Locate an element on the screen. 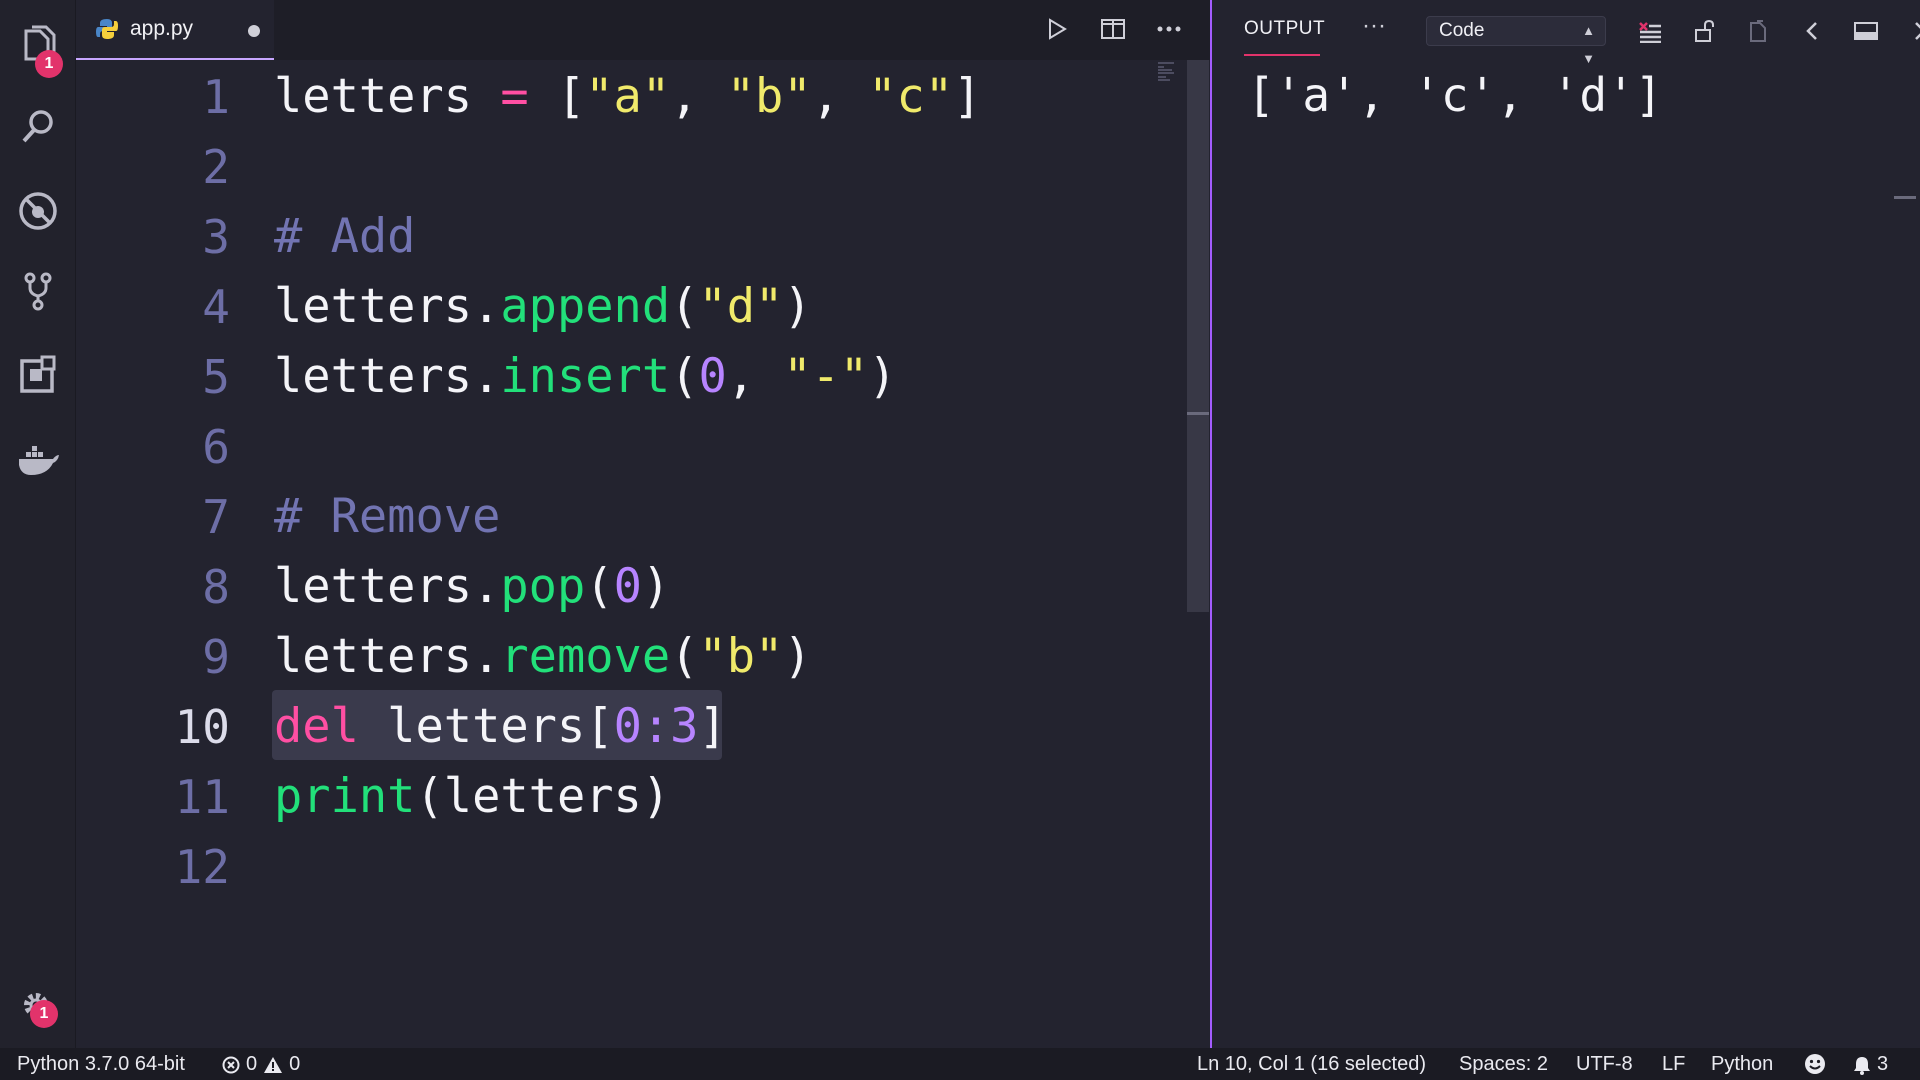 The width and height of the screenshot is (1920, 1080). ellipsis-icon is located at coordinates (1169, 29).